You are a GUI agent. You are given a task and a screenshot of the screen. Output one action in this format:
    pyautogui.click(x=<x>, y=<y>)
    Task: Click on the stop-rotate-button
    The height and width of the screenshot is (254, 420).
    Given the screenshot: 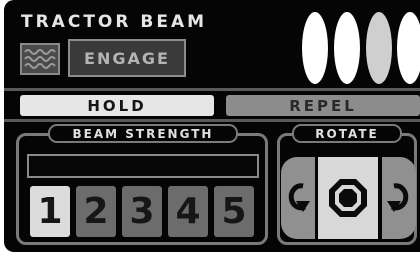 What is the action you would take?
    pyautogui.click(x=348, y=198)
    